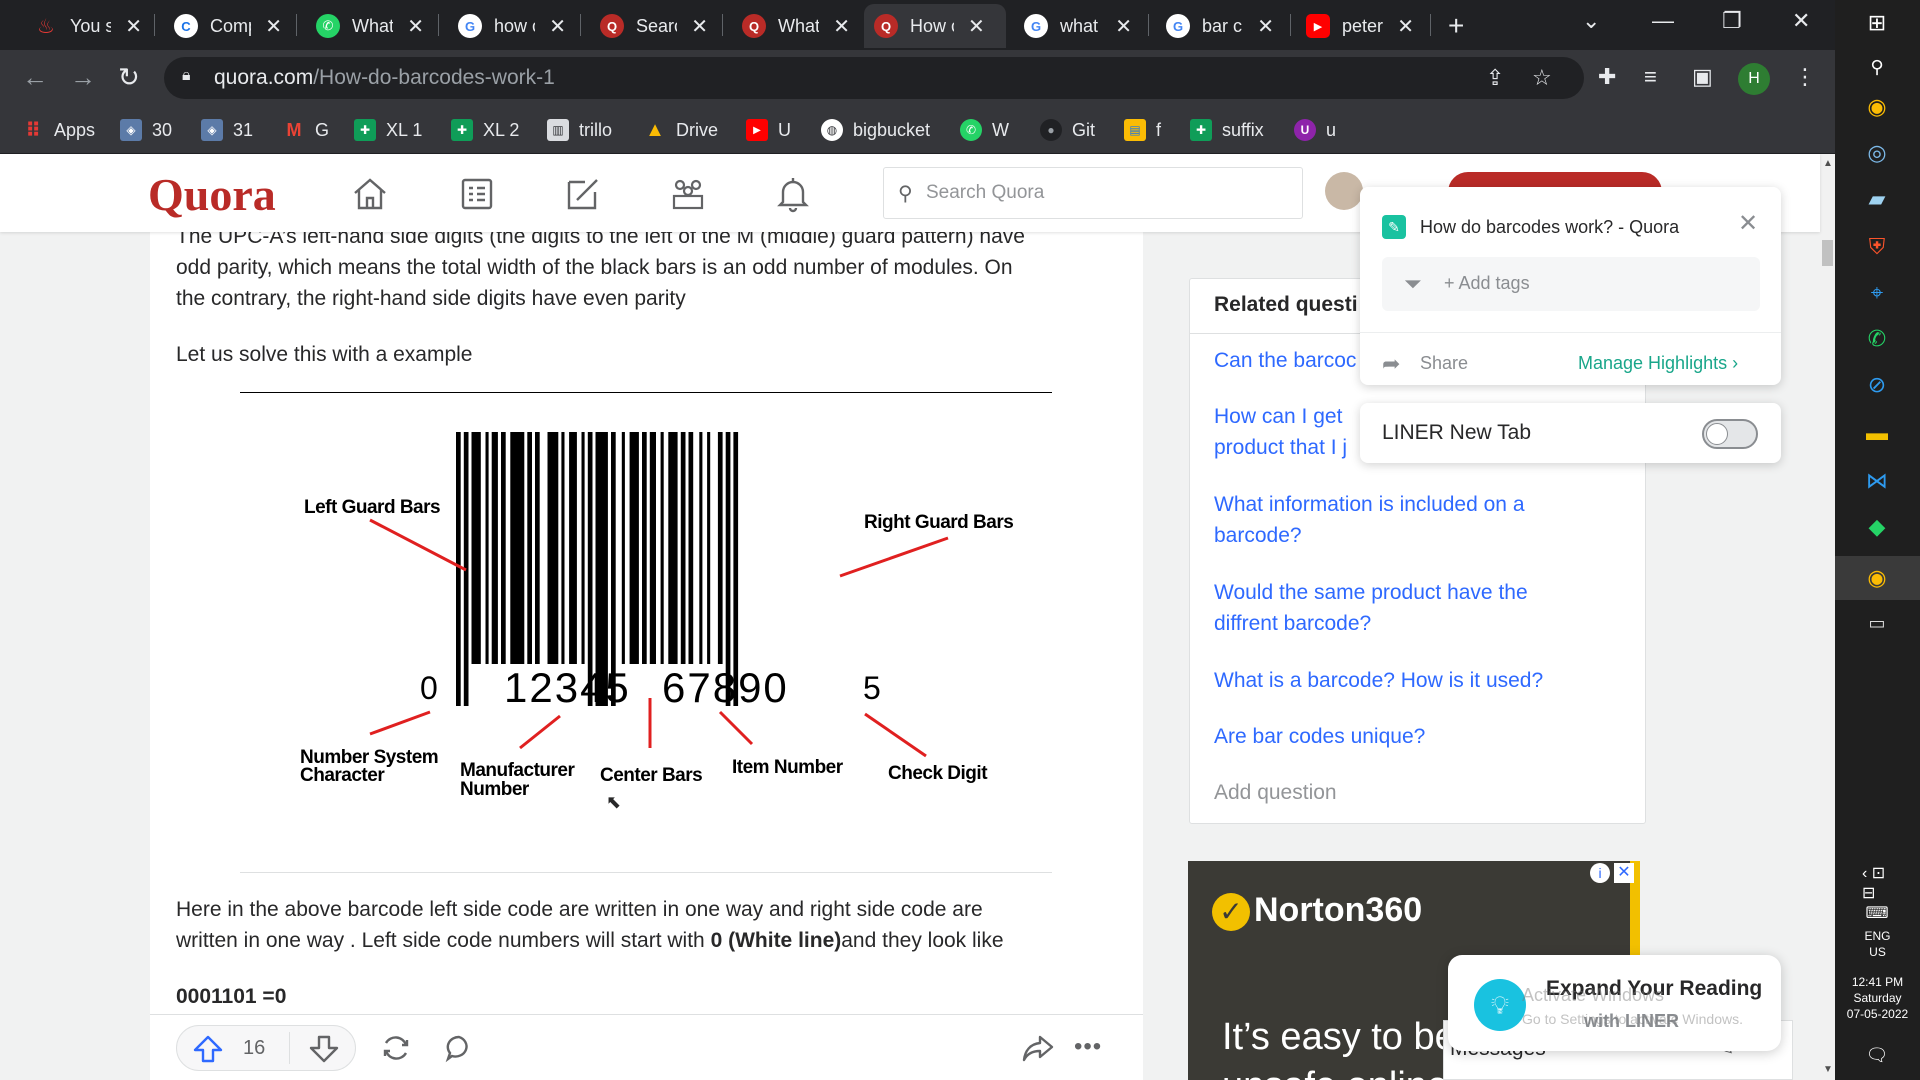  Describe the element at coordinates (146, 130) in the screenshot. I see `bookmark-30: ◈ 30` at that location.